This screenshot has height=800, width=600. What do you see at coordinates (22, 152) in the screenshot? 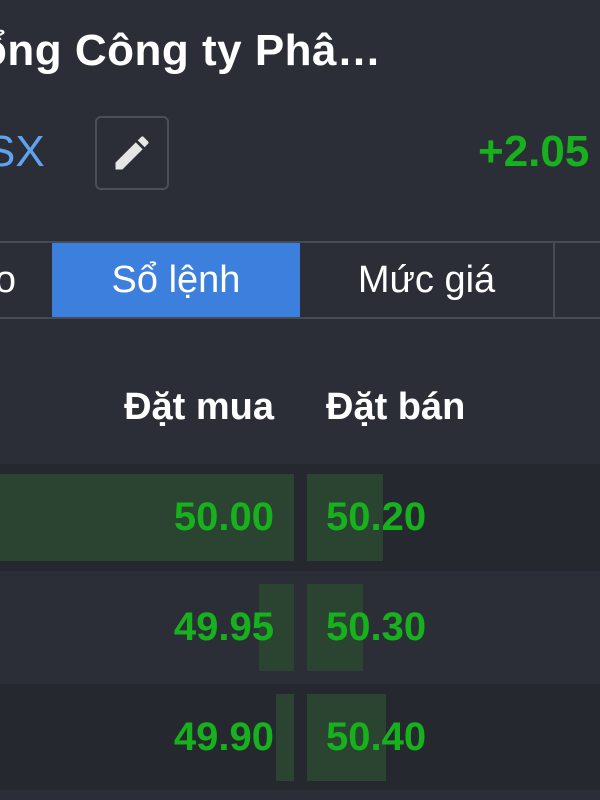
I see `exchange-label: SX` at bounding box center [22, 152].